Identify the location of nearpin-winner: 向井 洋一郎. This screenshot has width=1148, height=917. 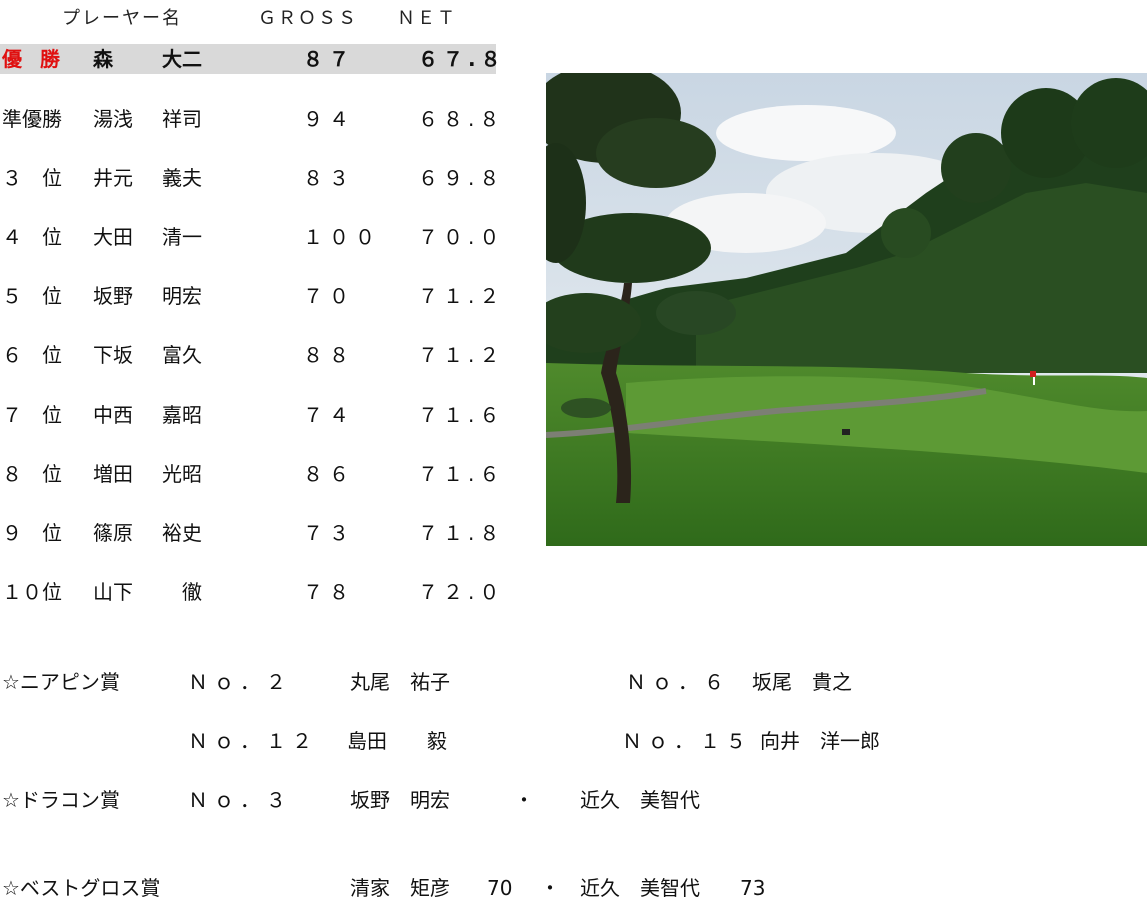
(820, 741).